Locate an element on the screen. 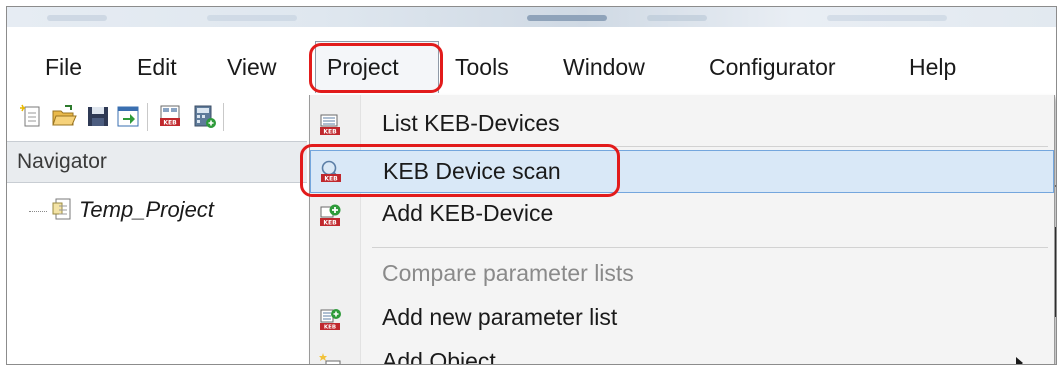  tree-connector is located at coordinates (38, 211).